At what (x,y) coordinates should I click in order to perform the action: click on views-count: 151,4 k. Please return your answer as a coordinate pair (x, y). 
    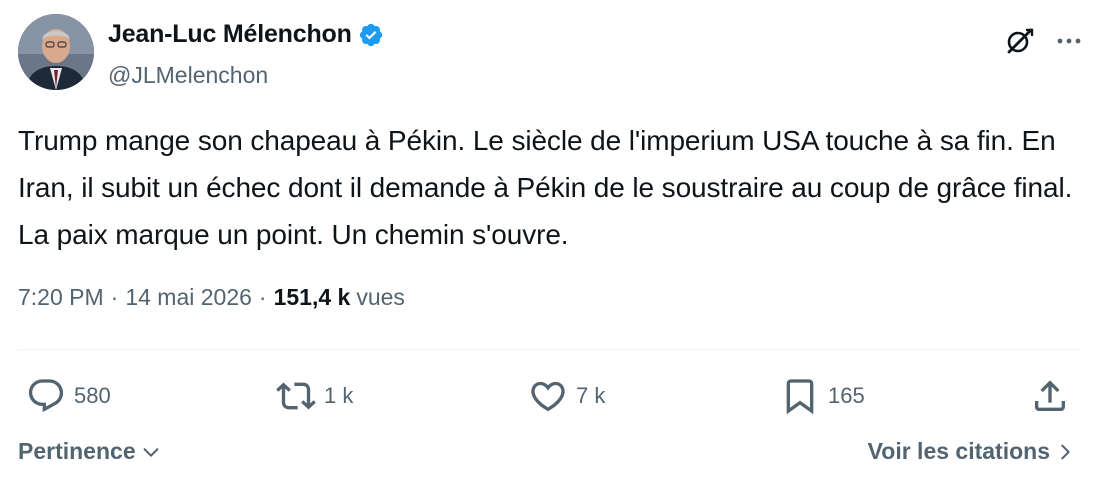
    Looking at the image, I should click on (312, 297).